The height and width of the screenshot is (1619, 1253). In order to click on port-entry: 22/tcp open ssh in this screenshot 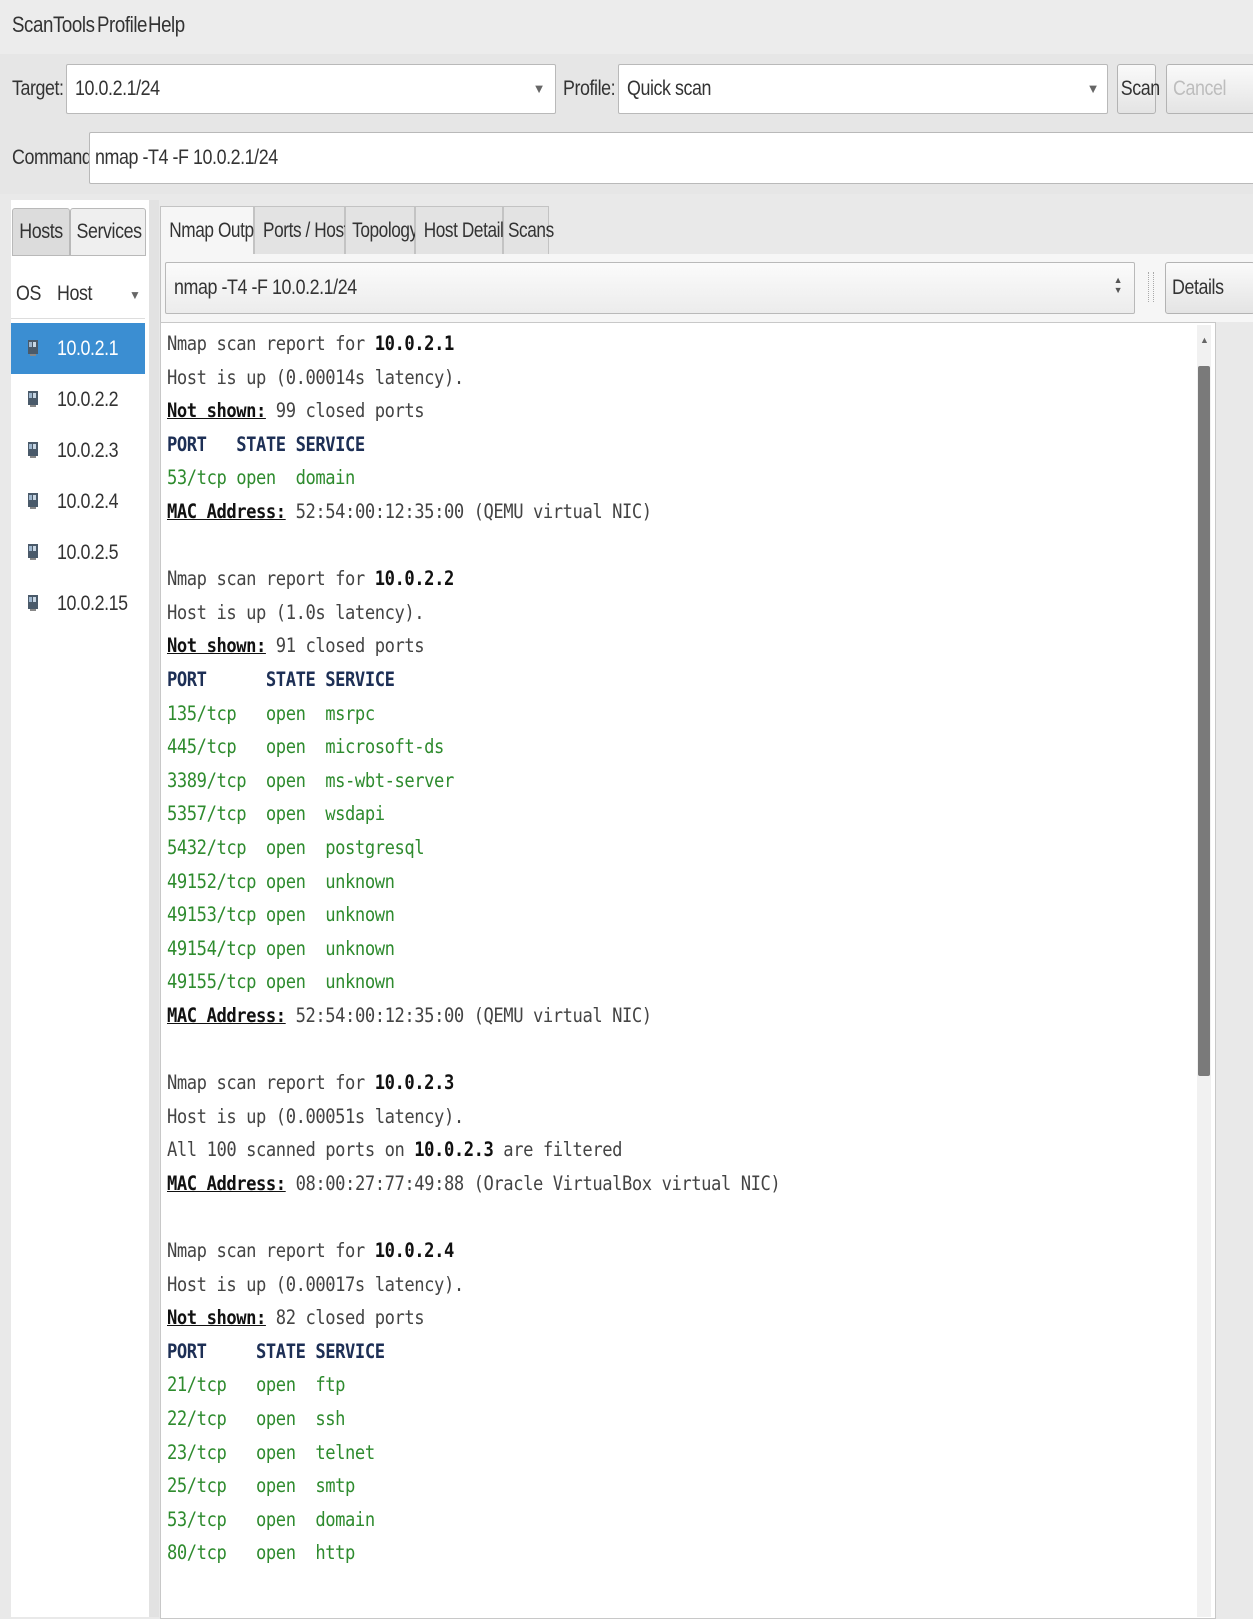, I will do `click(256, 1418)`.